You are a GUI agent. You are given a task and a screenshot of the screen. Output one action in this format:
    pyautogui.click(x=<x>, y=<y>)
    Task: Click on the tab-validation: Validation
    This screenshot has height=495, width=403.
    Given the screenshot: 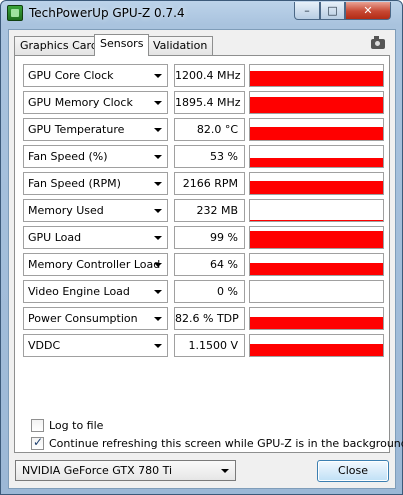 What is the action you would take?
    pyautogui.click(x=180, y=45)
    